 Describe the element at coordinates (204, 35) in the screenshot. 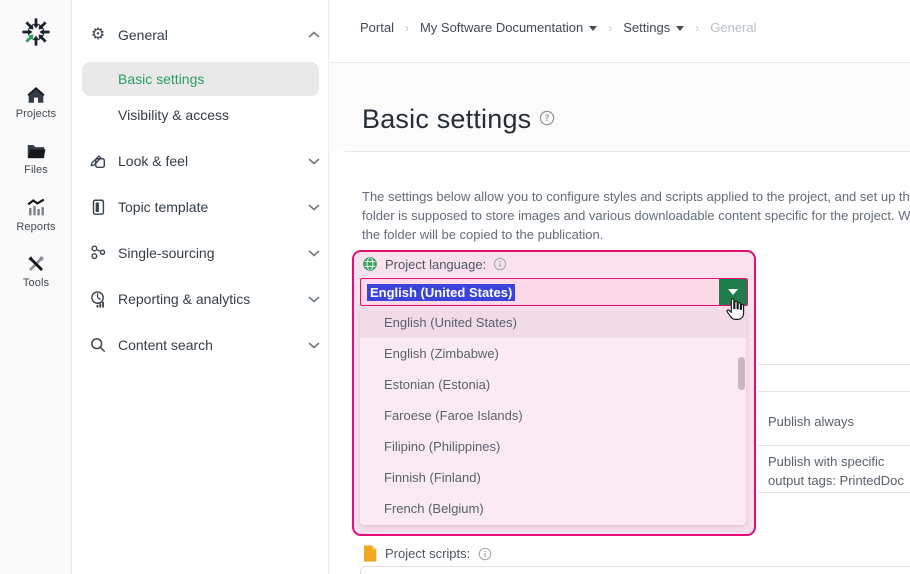

I see `sidebar-item-general: ⚙ General` at that location.